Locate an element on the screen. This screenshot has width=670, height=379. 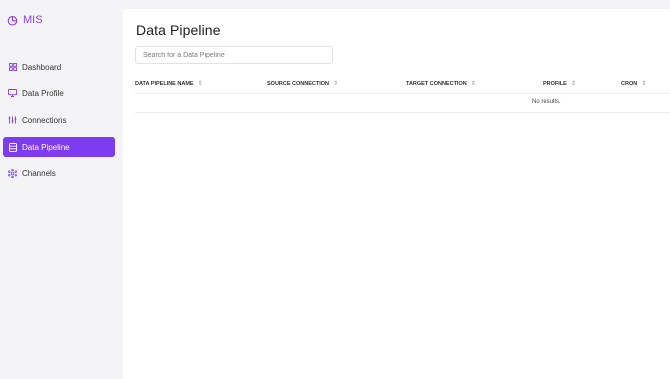
empty-state-text: No results. is located at coordinates (546, 102).